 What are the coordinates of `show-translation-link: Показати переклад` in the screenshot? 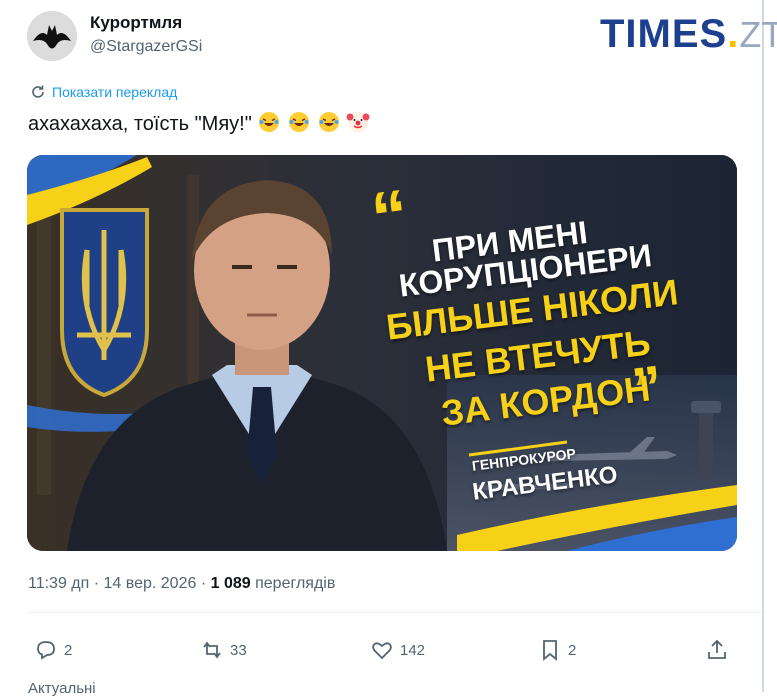 It's located at (103, 92).